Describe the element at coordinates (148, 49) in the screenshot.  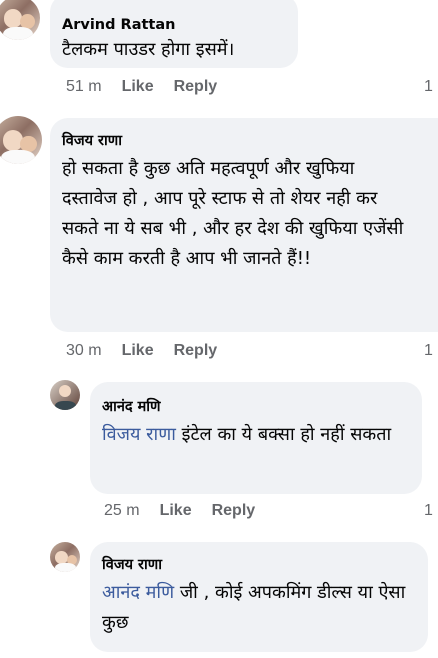
I see `comment-text: टैलकम पाउडर होगा इसमें।` at that location.